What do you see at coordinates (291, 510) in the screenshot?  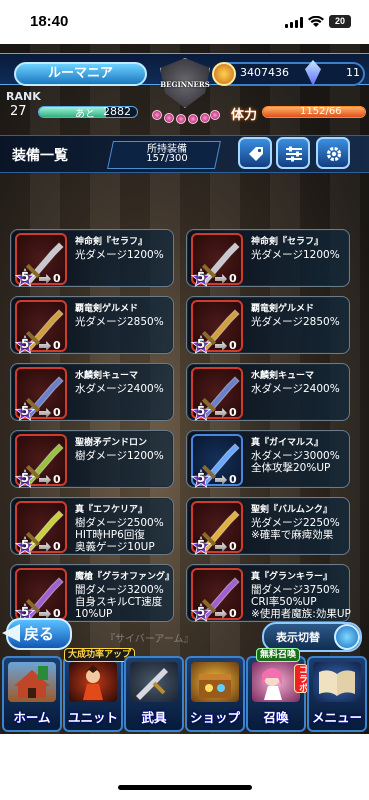 I see `equipment-name: 聖剣『バルムンク』` at bounding box center [291, 510].